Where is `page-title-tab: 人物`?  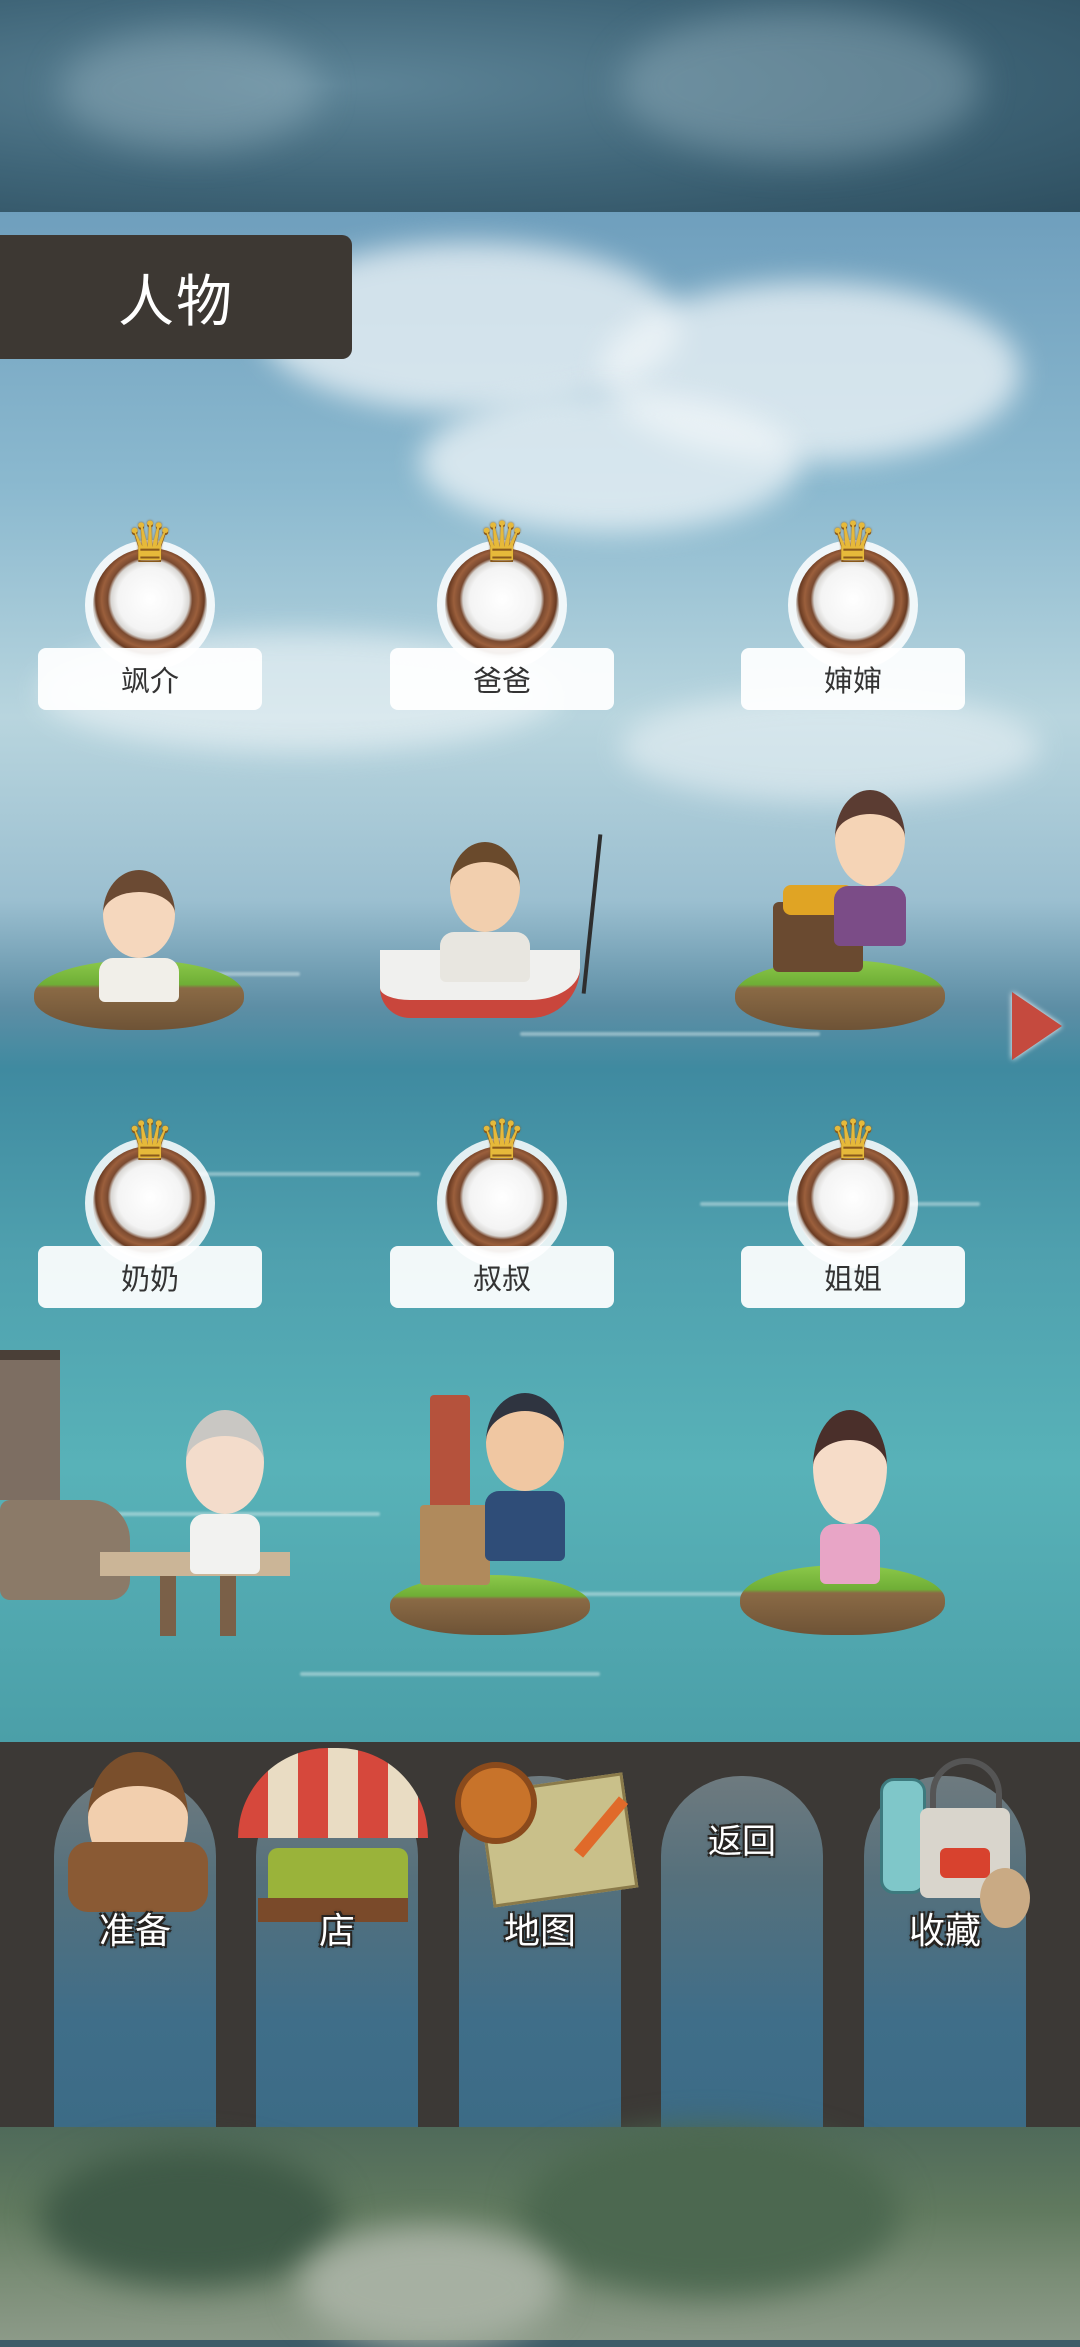 page-title-tab: 人物 is located at coordinates (176, 297).